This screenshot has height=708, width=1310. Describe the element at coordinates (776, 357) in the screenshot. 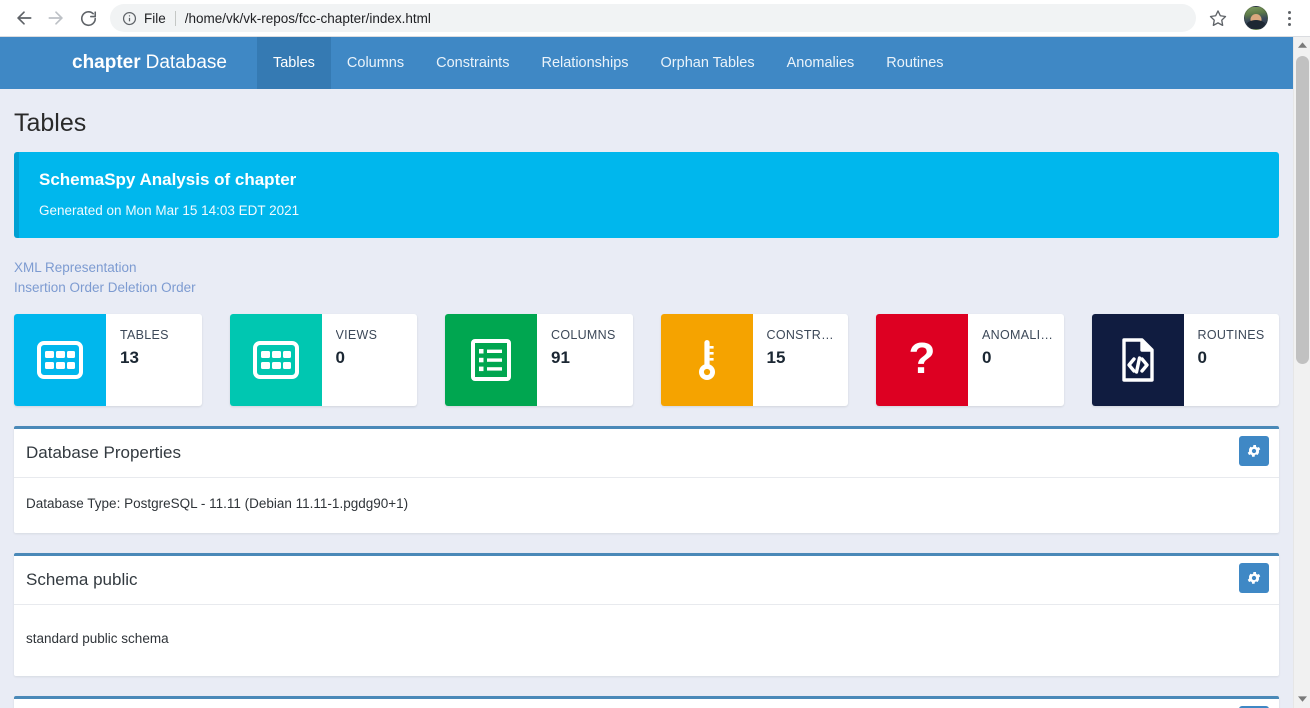

I see `card-value: 15` at that location.